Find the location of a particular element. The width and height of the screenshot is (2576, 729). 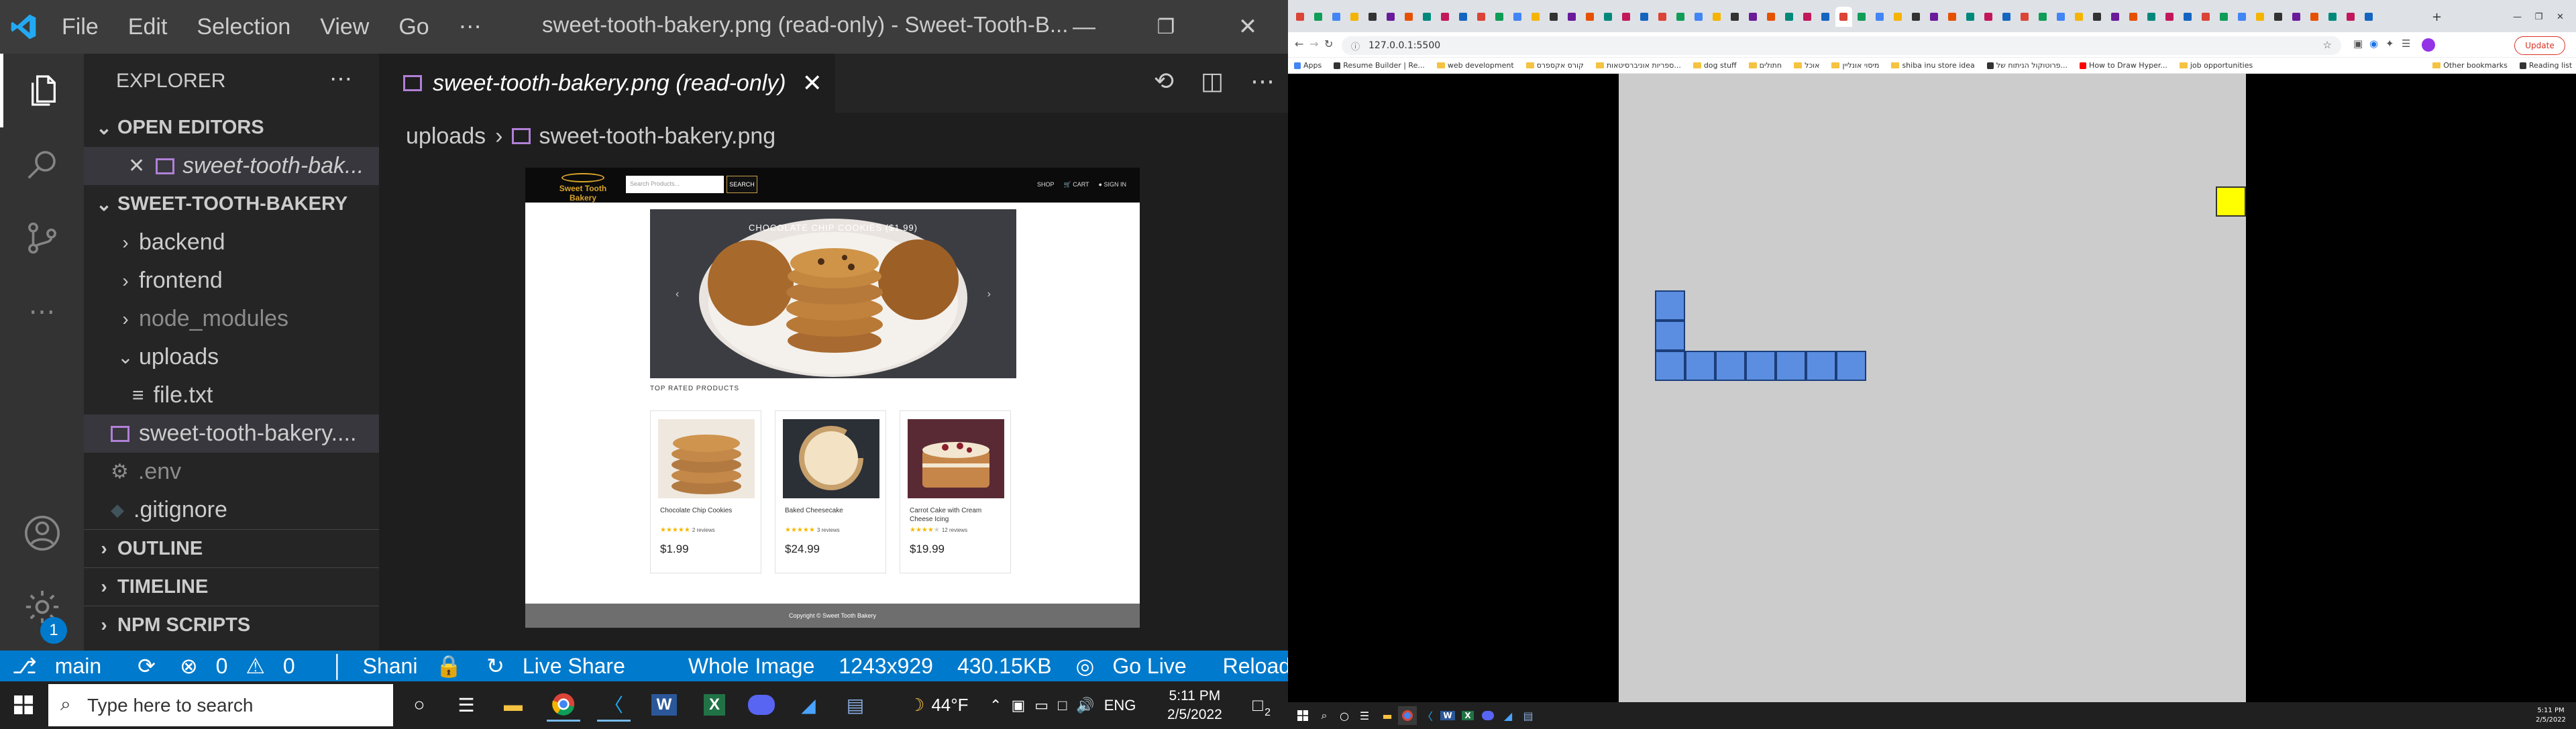

active-browser-tab is located at coordinates (1843, 17).